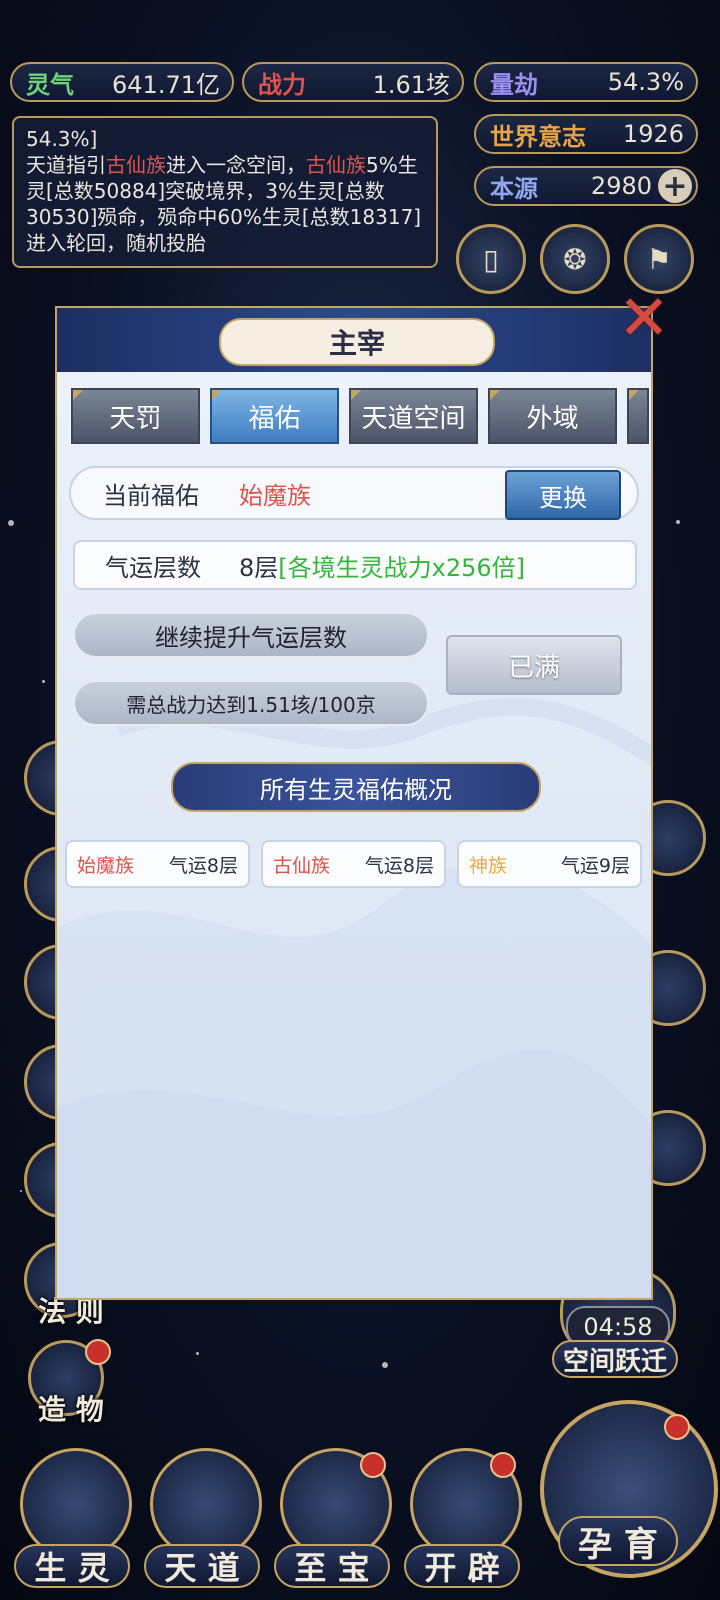 The image size is (720, 1600). Describe the element at coordinates (151, 495) in the screenshot. I see `current-blessing-label: 当前福佑` at that location.